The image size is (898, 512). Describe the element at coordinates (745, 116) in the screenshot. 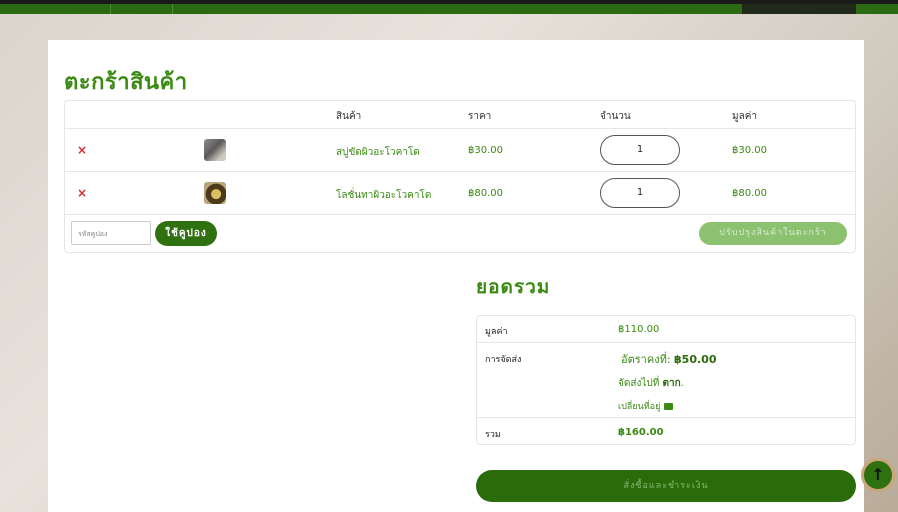

I see `header-subtotal: มูลค่า` at that location.